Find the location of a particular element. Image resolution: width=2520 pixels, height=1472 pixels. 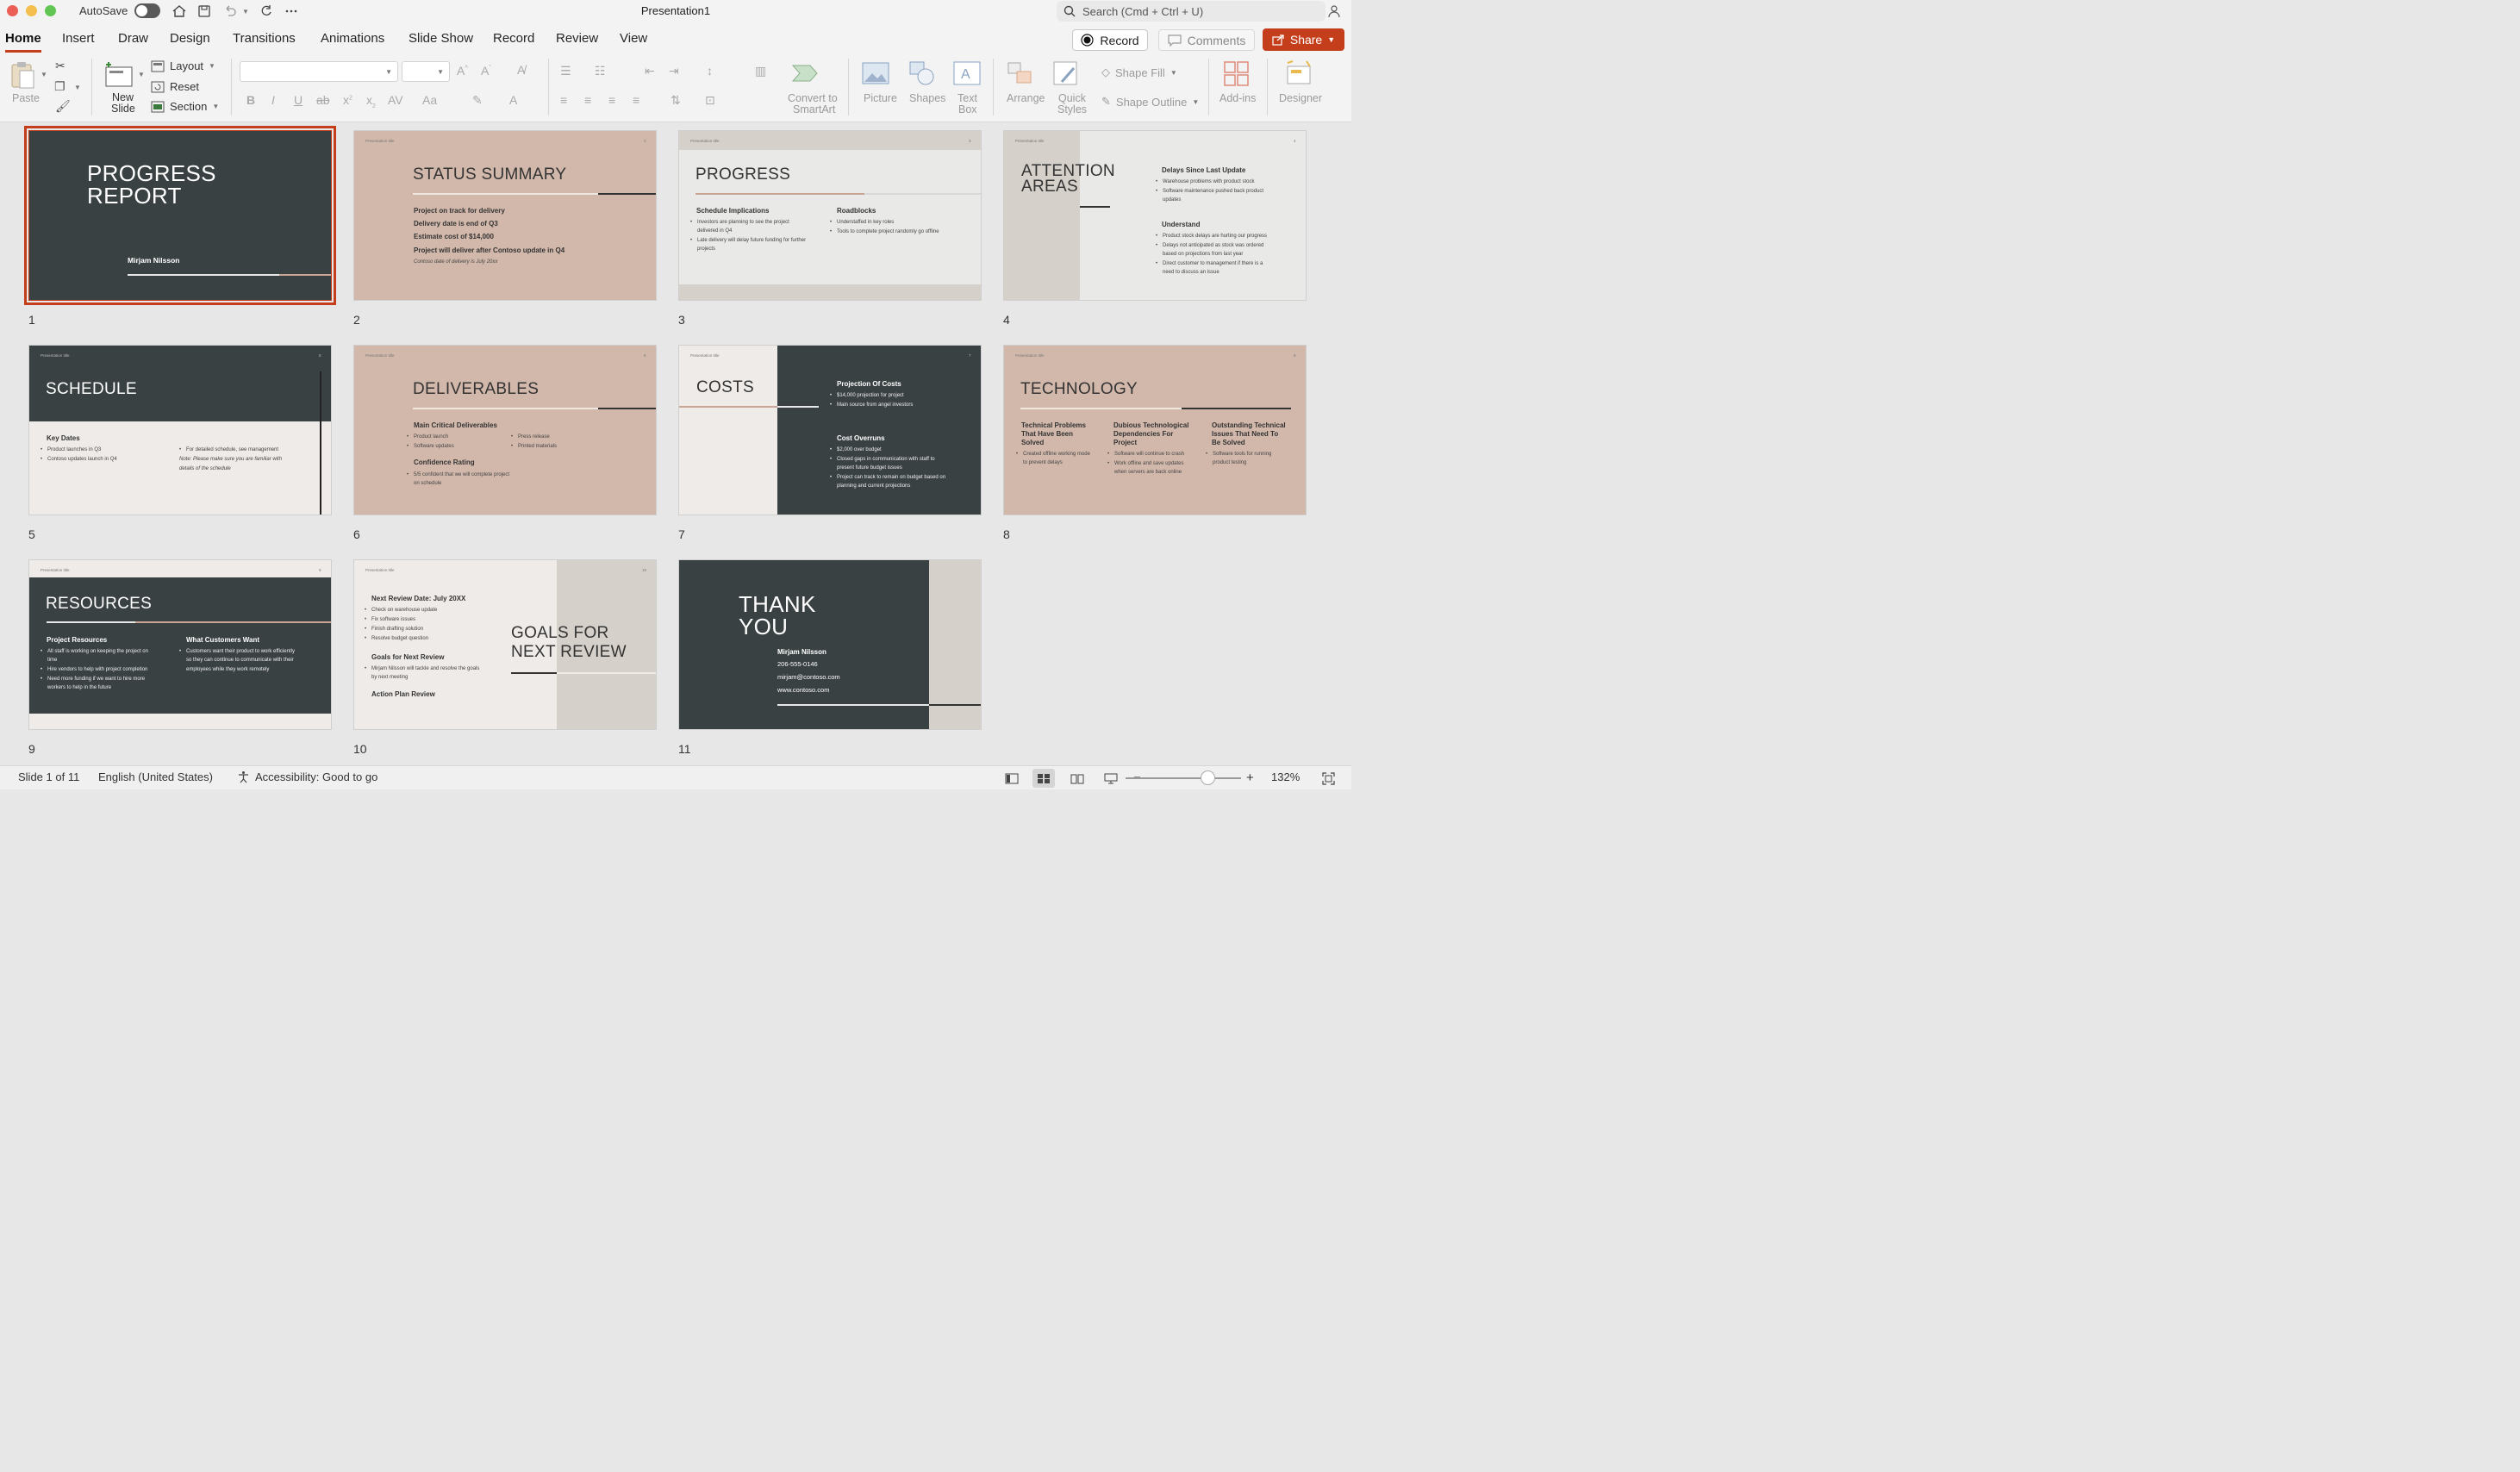

normal-view-button is located at coordinates (1012, 778).